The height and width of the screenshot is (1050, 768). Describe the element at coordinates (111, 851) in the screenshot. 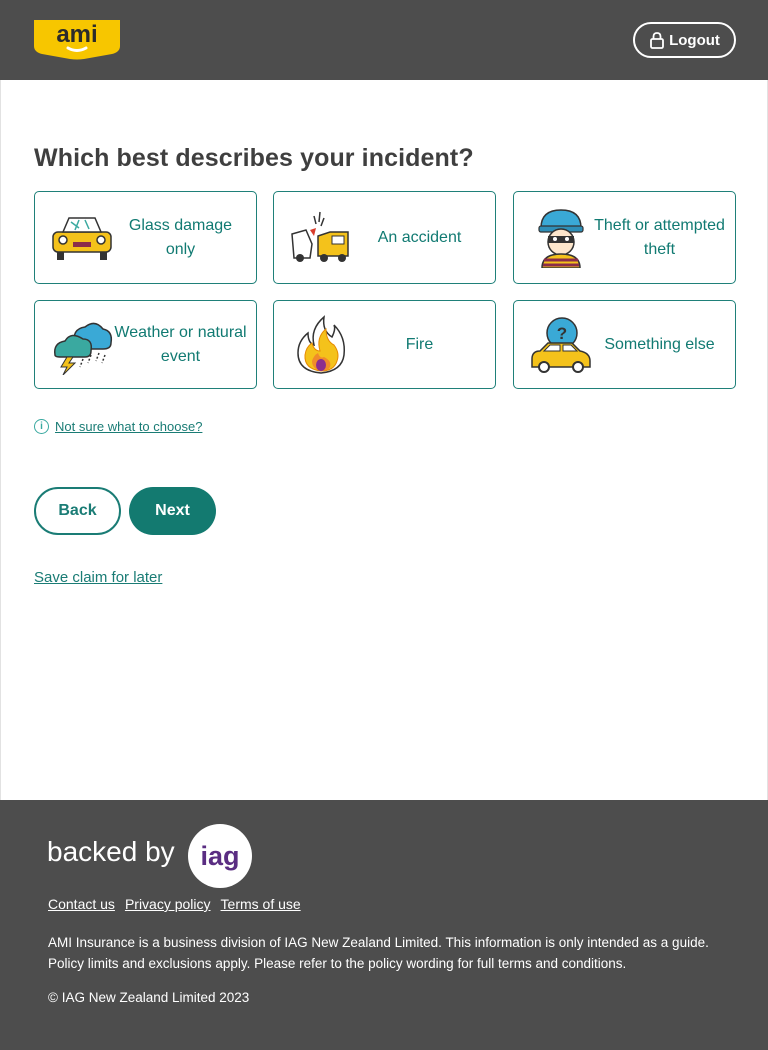

I see `backed-by-text: backed by` at that location.